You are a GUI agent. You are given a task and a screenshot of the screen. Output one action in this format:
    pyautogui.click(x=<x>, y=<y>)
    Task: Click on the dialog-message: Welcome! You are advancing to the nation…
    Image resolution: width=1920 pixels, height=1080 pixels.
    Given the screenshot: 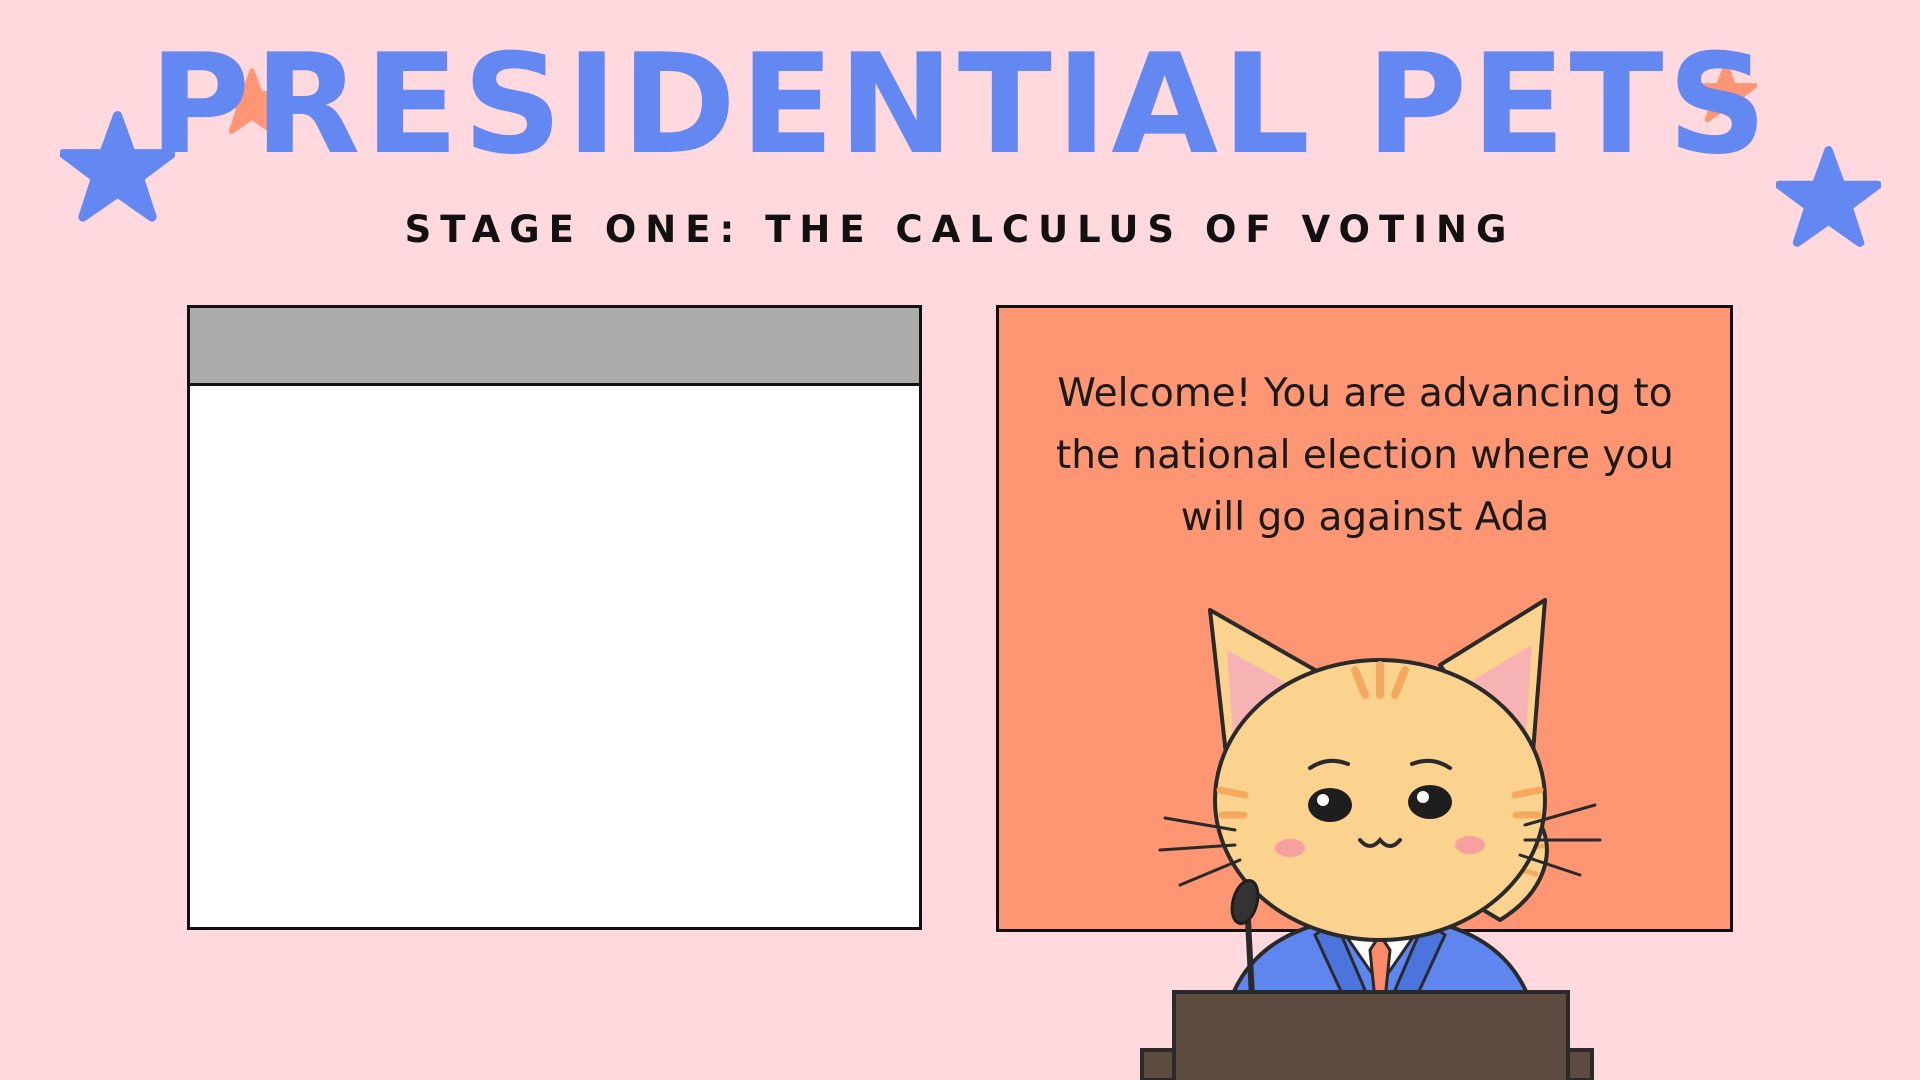 What is the action you would take?
    pyautogui.click(x=1365, y=455)
    